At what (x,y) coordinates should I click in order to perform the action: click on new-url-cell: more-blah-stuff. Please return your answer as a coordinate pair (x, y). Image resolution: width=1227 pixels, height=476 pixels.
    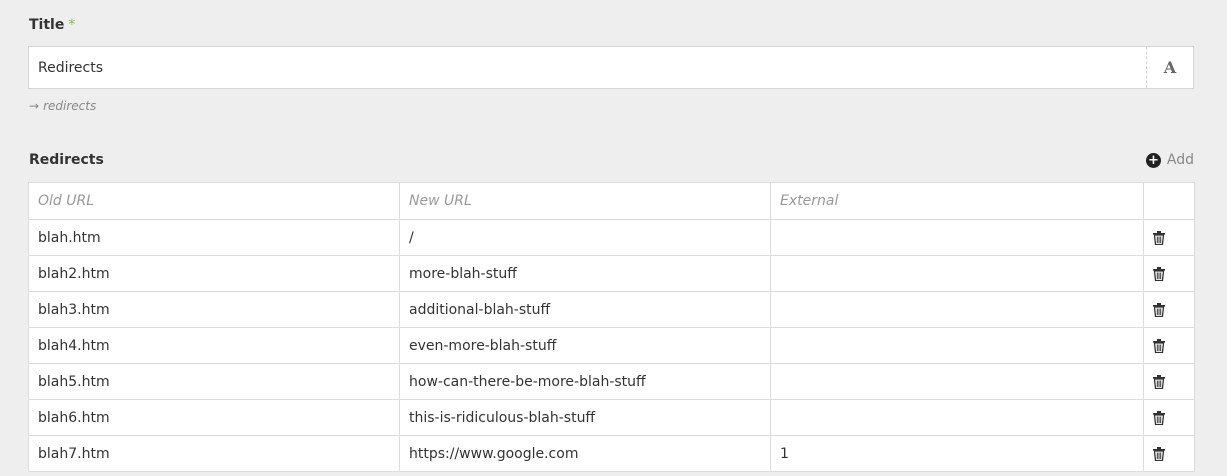
    Looking at the image, I should click on (585, 273).